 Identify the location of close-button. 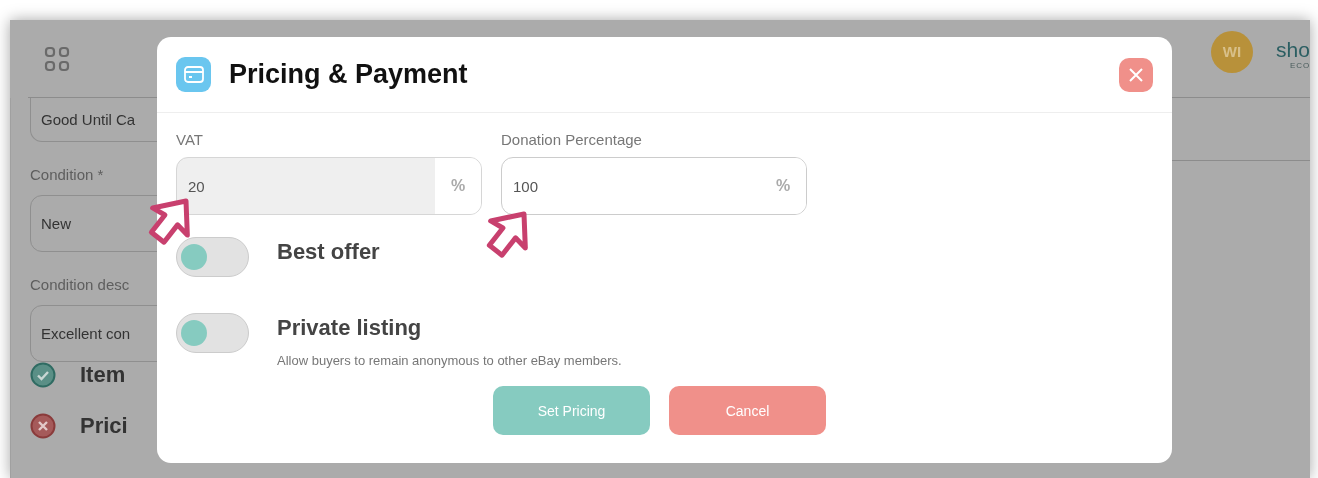
(1136, 74).